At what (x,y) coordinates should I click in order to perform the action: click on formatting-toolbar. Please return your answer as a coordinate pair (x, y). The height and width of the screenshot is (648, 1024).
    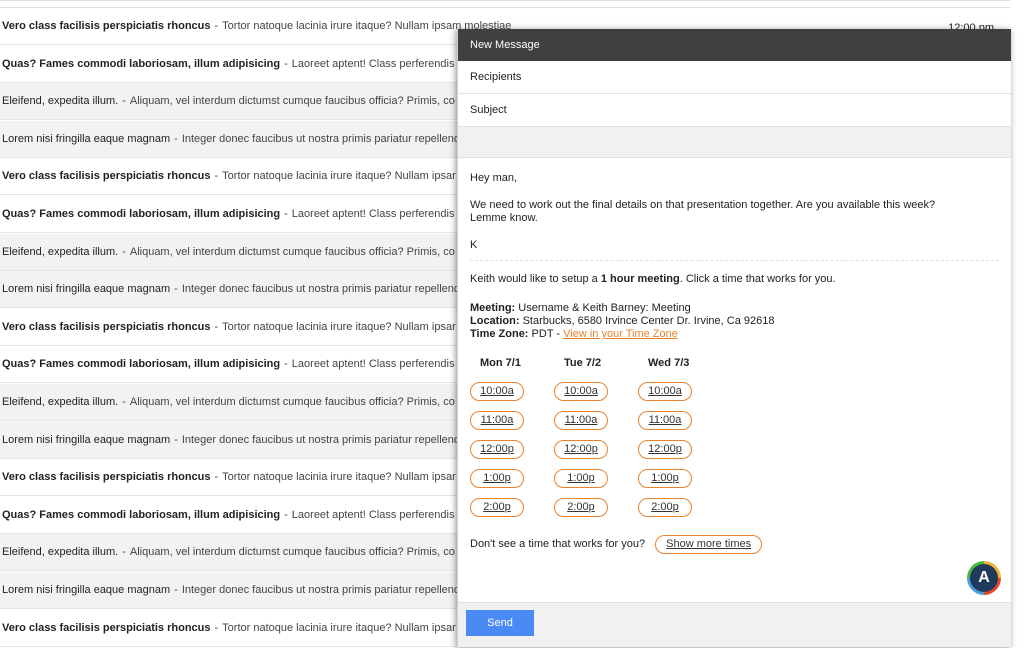
    Looking at the image, I should click on (734, 142).